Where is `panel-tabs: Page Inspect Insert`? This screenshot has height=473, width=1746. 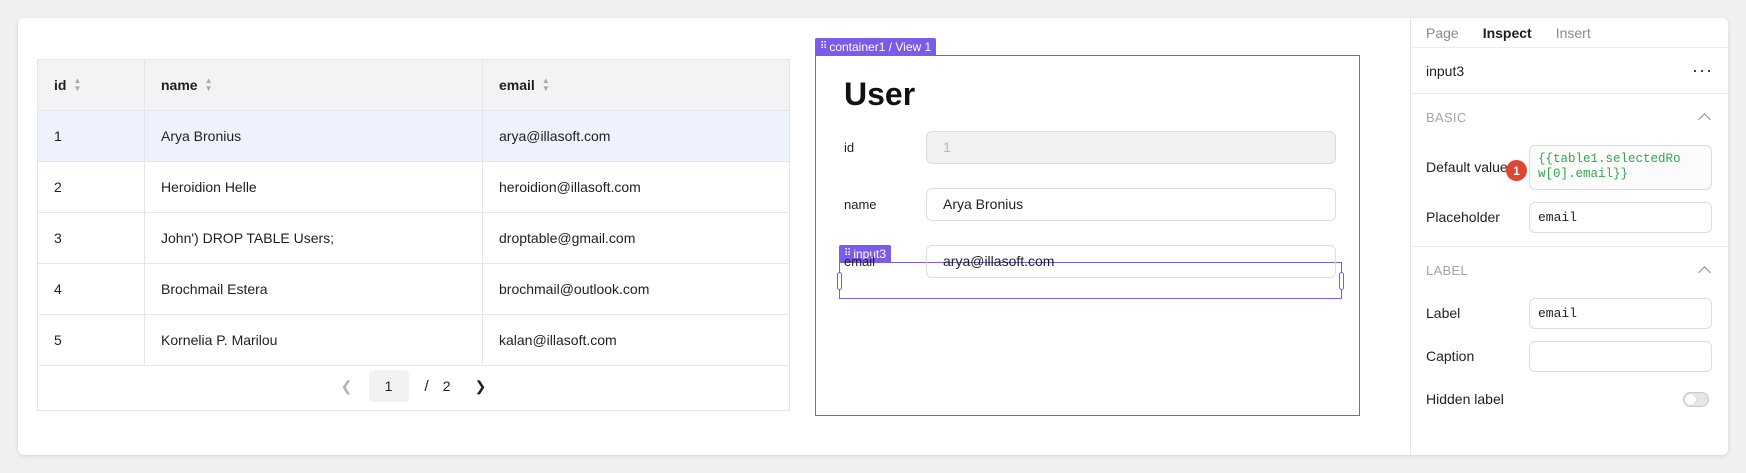 panel-tabs: Page Inspect Insert is located at coordinates (1569, 33).